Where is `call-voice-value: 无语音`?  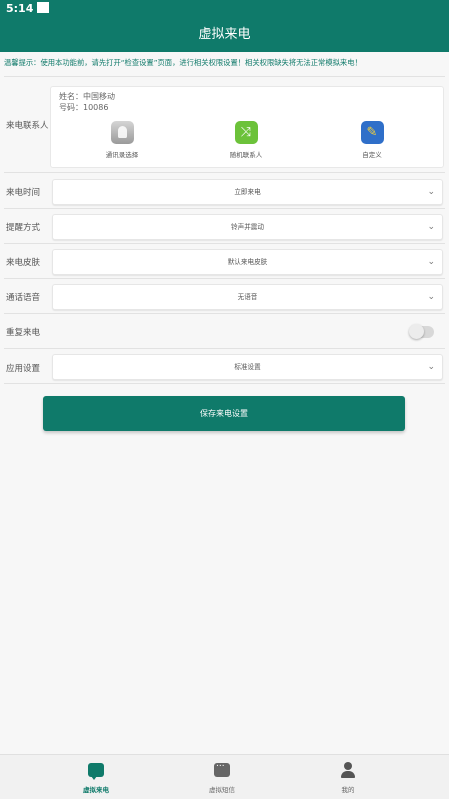
call-voice-value: 无语音 is located at coordinates (247, 297).